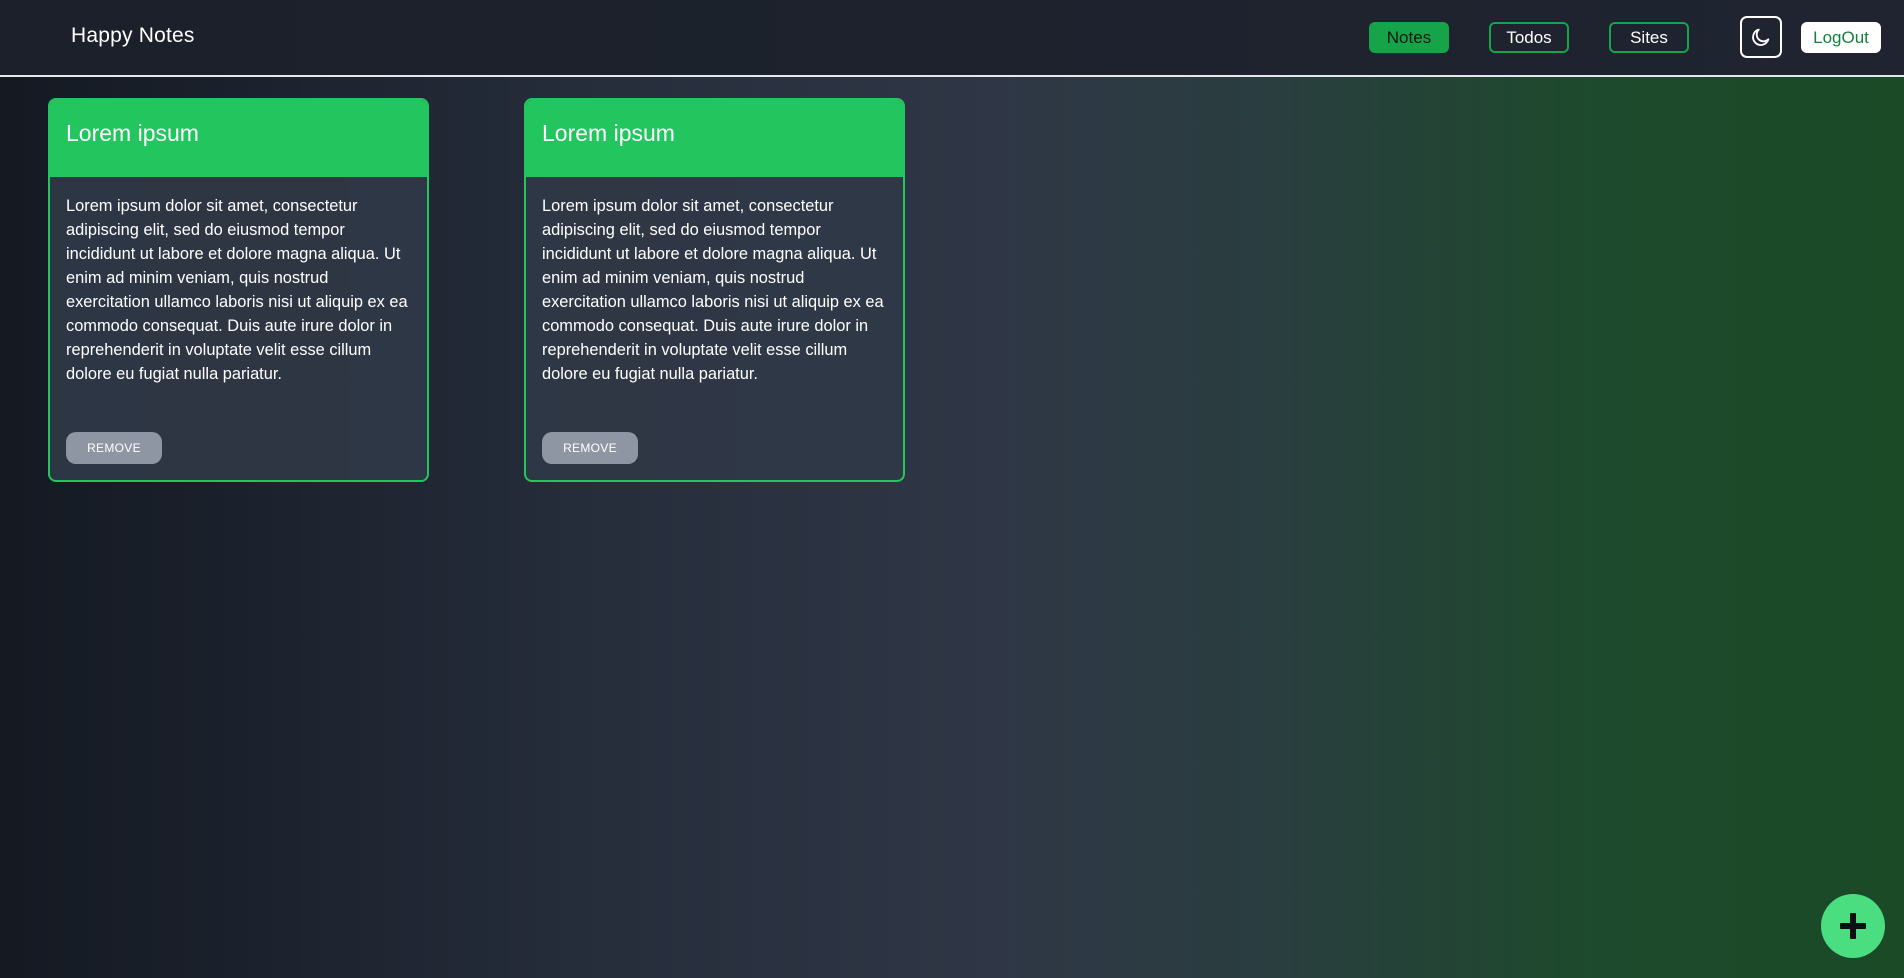 This screenshot has width=1904, height=978. I want to click on plus-icon, so click(1853, 926).